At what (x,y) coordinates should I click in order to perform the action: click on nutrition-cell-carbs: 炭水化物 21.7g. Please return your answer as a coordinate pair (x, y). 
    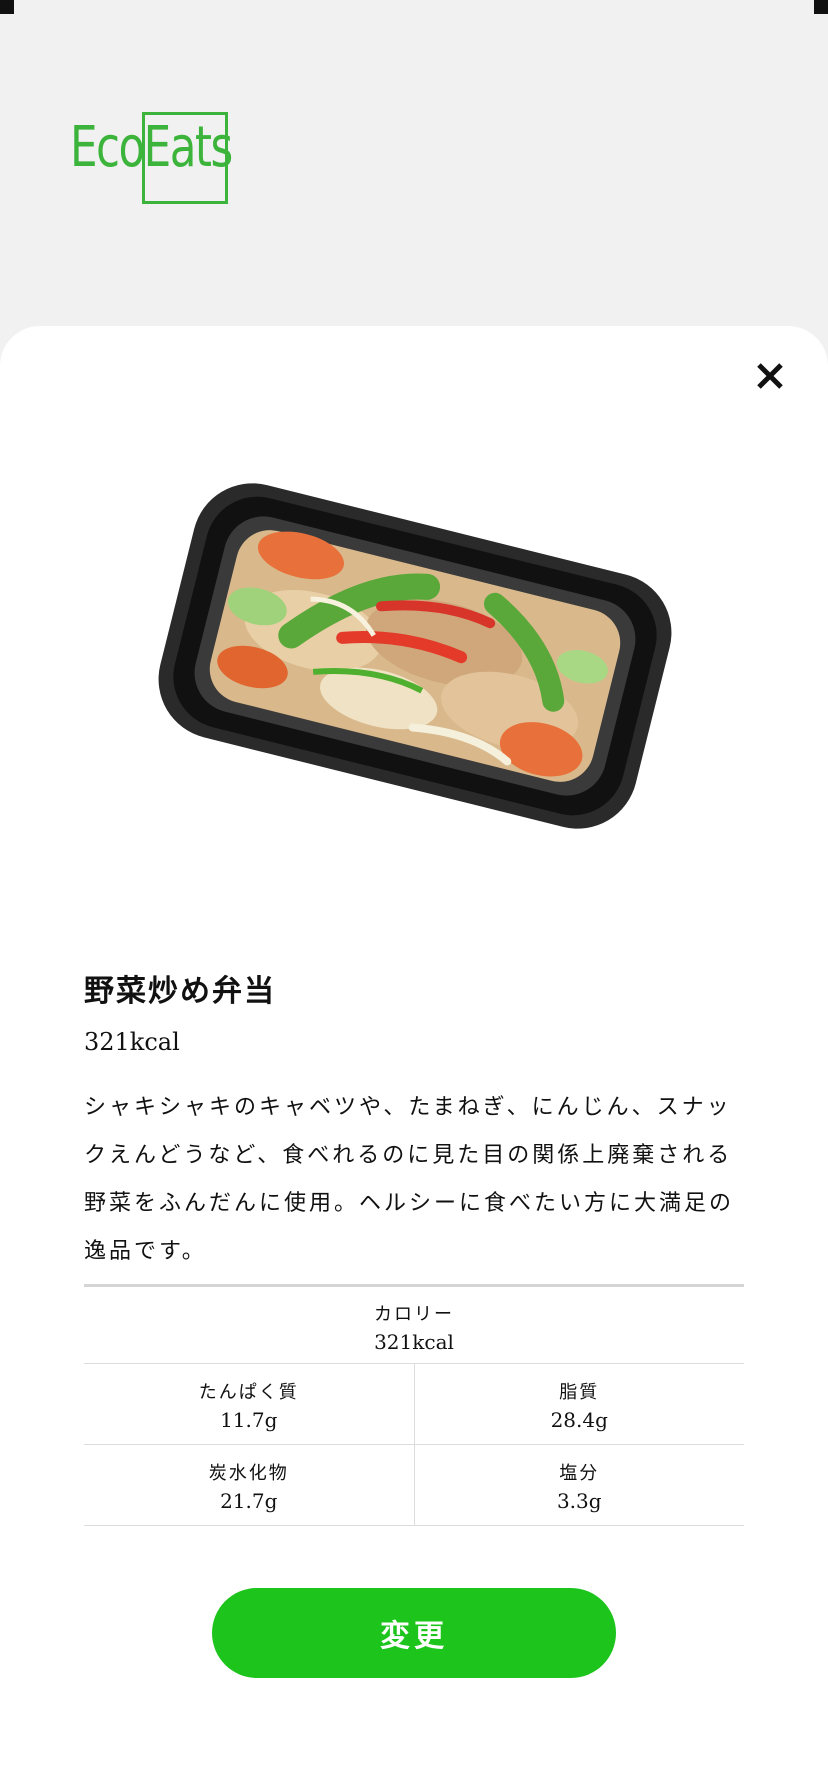
    Looking at the image, I should click on (249, 1485).